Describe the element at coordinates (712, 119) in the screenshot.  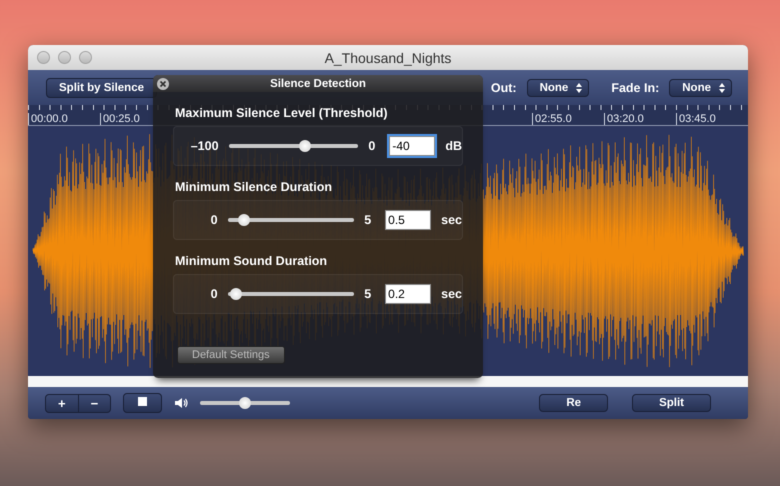
I see `time-label: 03:45.0` at that location.